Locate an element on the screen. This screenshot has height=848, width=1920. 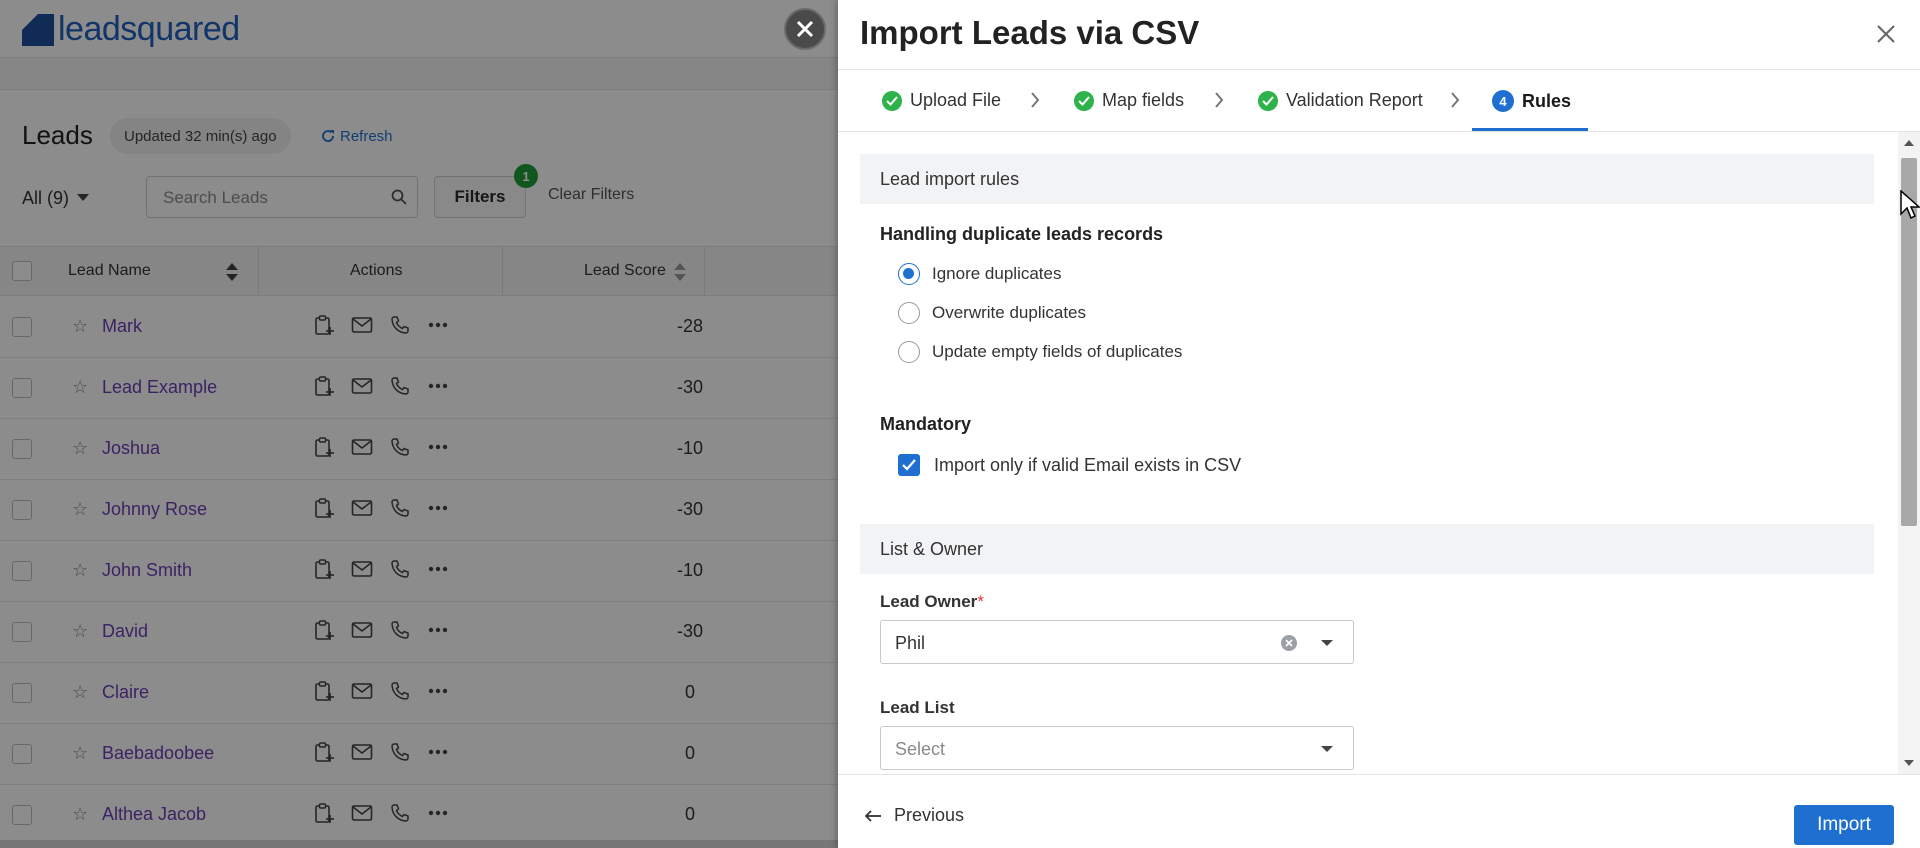
radio-ignore-duplicates: Ignore duplicates is located at coordinates (979, 274).